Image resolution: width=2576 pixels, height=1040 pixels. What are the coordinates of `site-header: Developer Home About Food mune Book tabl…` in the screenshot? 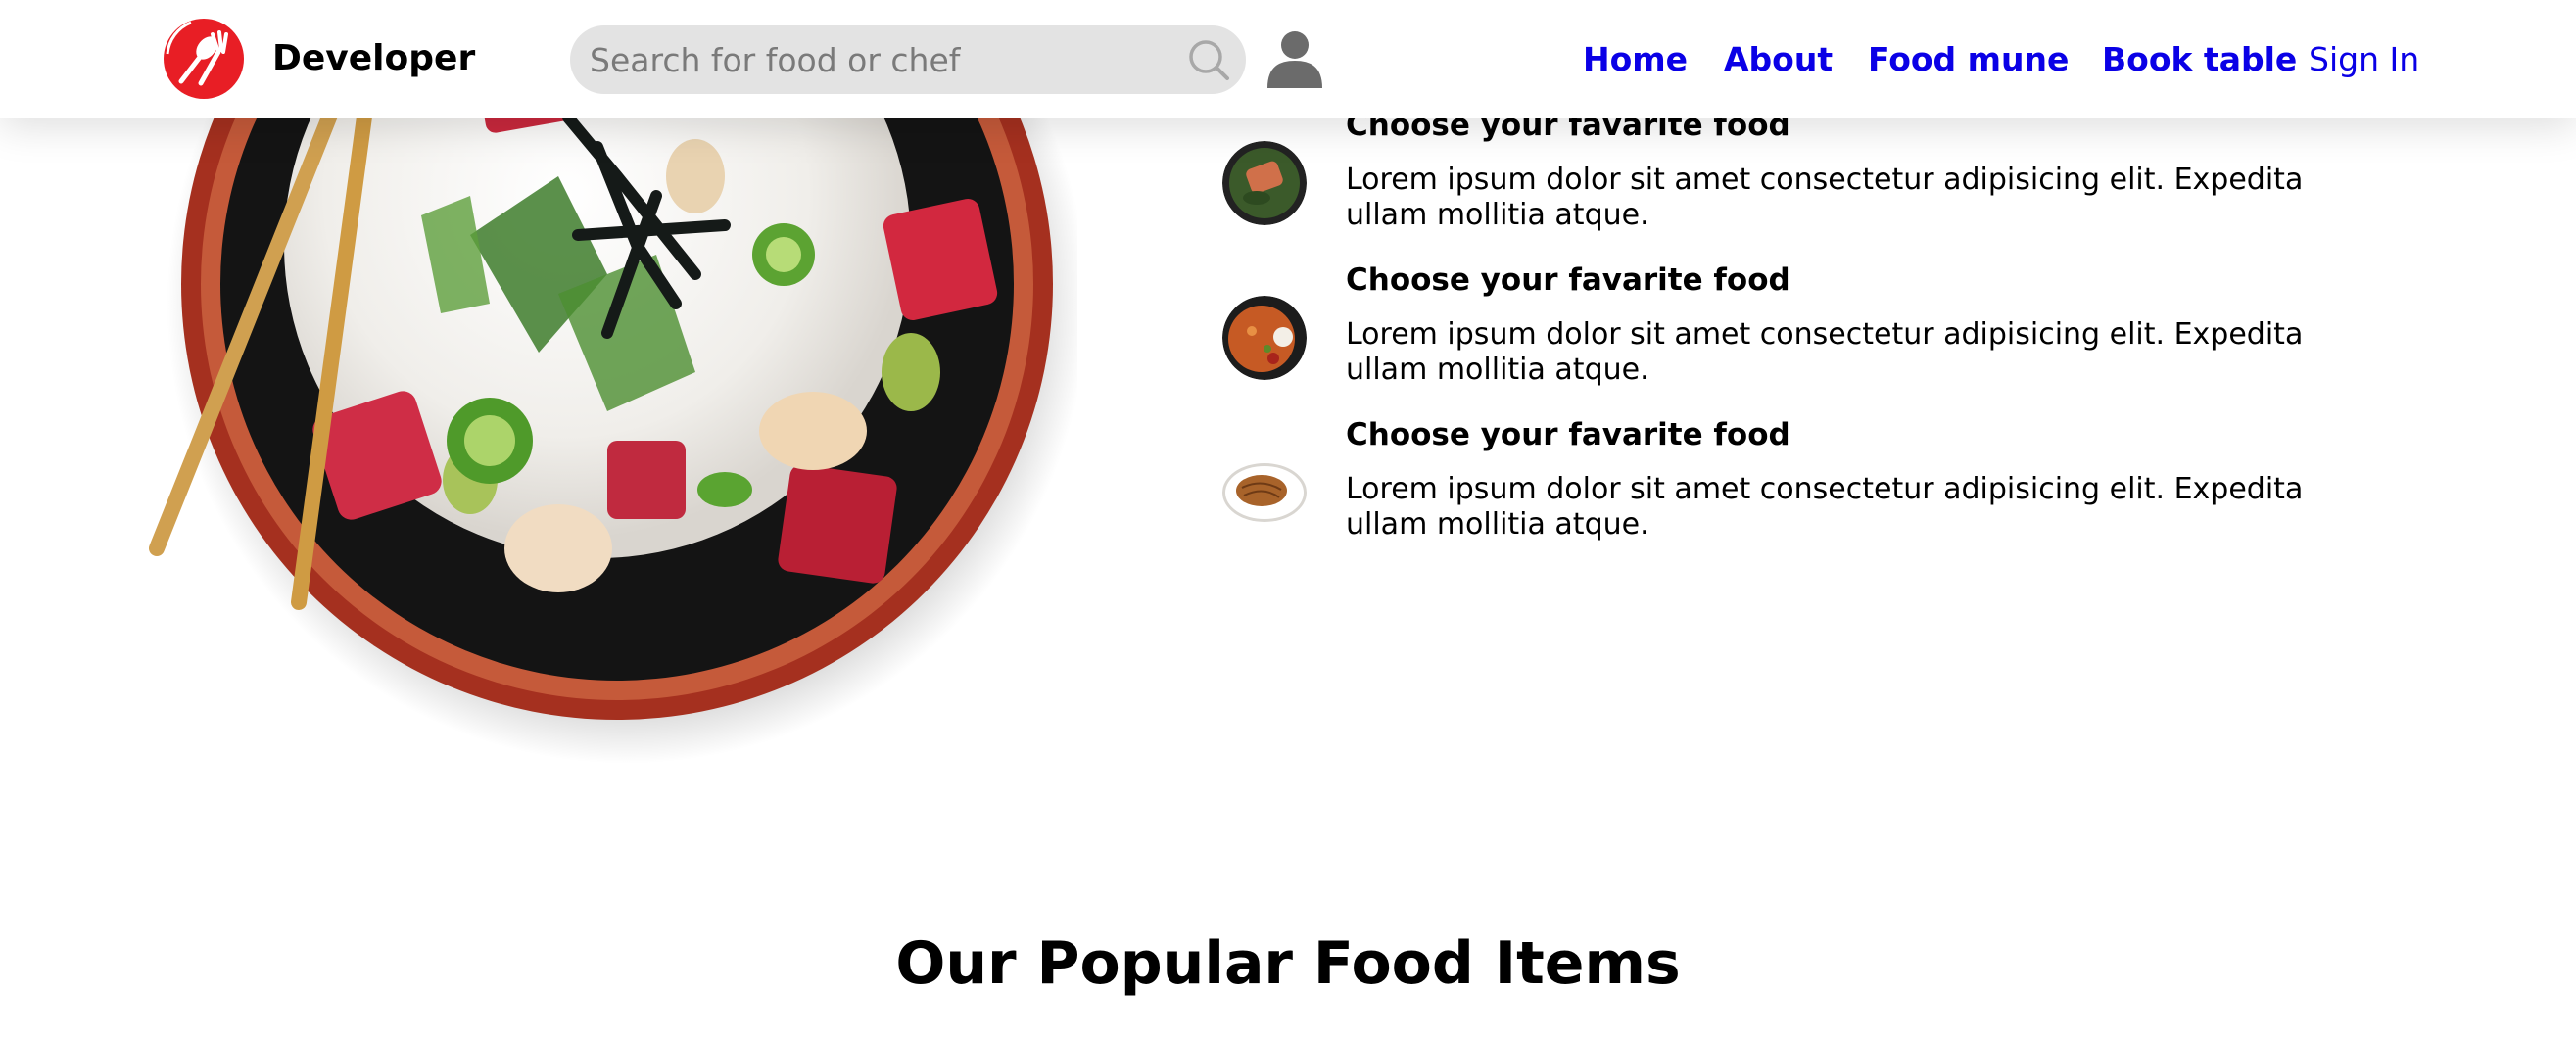 It's located at (1288, 59).